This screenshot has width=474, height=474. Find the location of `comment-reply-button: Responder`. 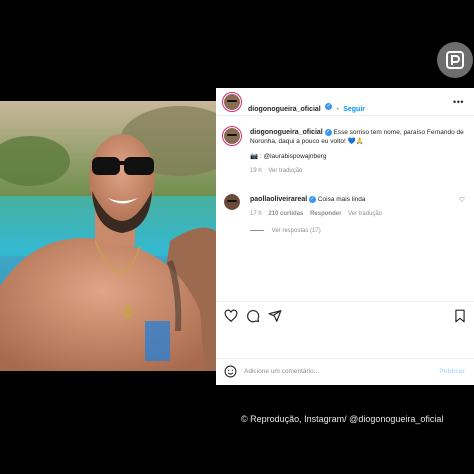

comment-reply-button: Responder is located at coordinates (325, 214).